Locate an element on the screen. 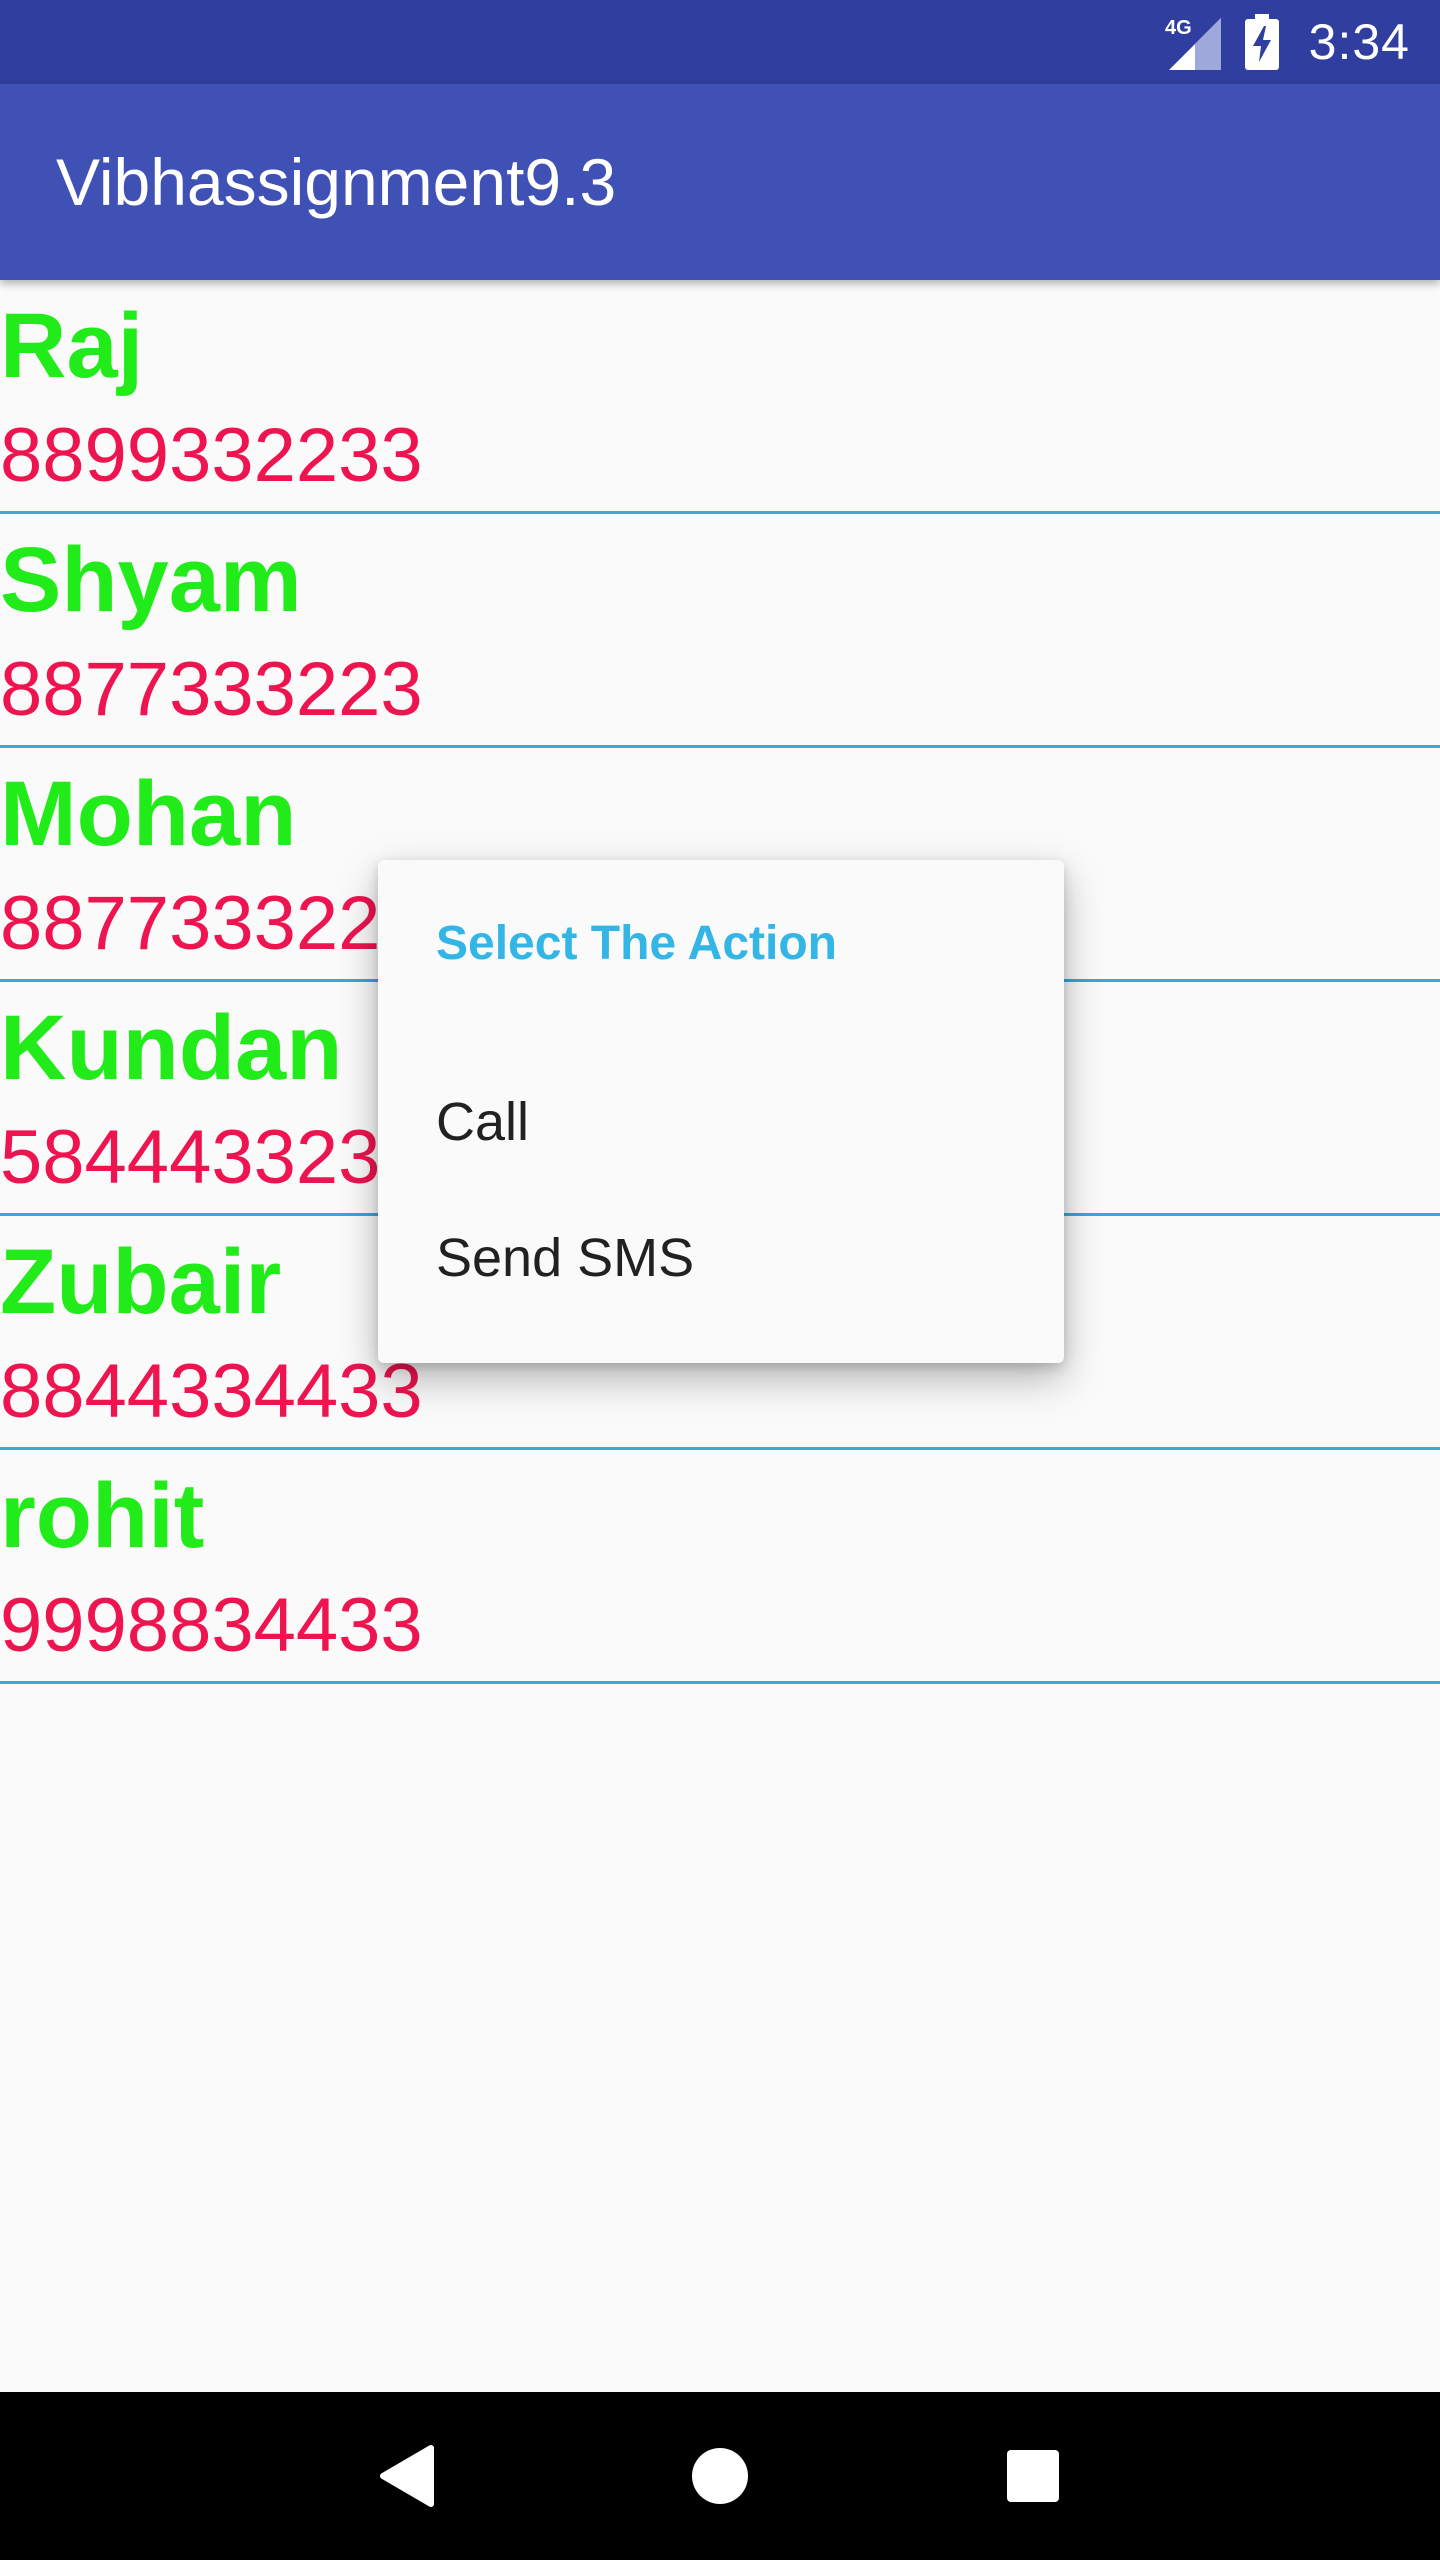  list-item: rohit 9998834433 is located at coordinates (720, 1567).